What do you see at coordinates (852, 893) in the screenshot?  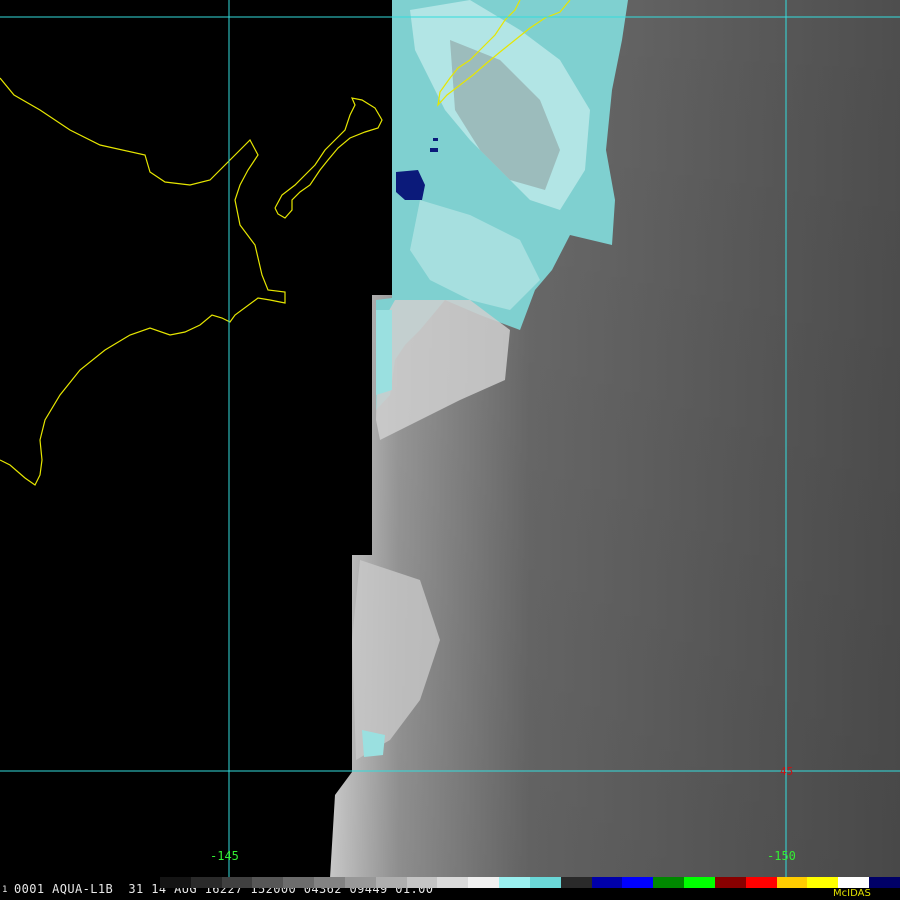 I see `mcidas-brand: McIDAS` at bounding box center [852, 893].